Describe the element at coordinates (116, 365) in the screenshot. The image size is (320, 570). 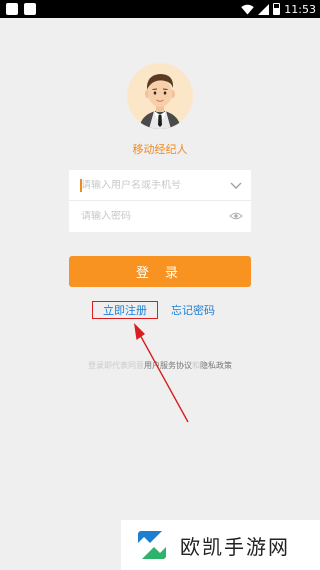
I see `agreement-prefix: 登录即代表同意` at that location.